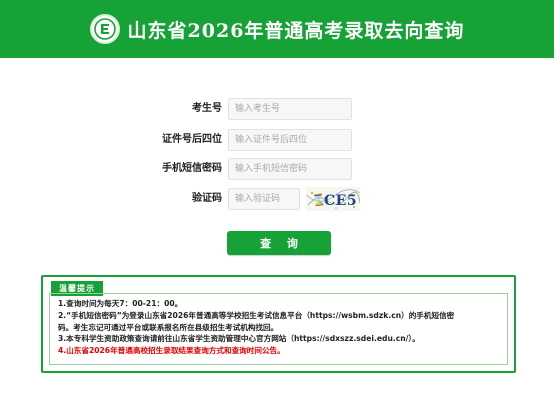 The height and width of the screenshot is (404, 554). Describe the element at coordinates (290, 140) in the screenshot. I see `id-last4-input` at that location.